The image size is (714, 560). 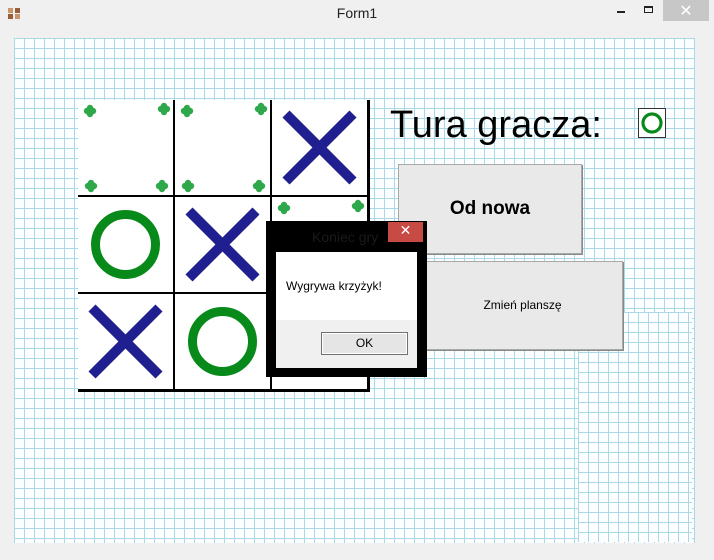 I want to click on message-dialog: Koniec gry ✕ Wygrywa krzyżyk! OK, so click(x=346, y=299).